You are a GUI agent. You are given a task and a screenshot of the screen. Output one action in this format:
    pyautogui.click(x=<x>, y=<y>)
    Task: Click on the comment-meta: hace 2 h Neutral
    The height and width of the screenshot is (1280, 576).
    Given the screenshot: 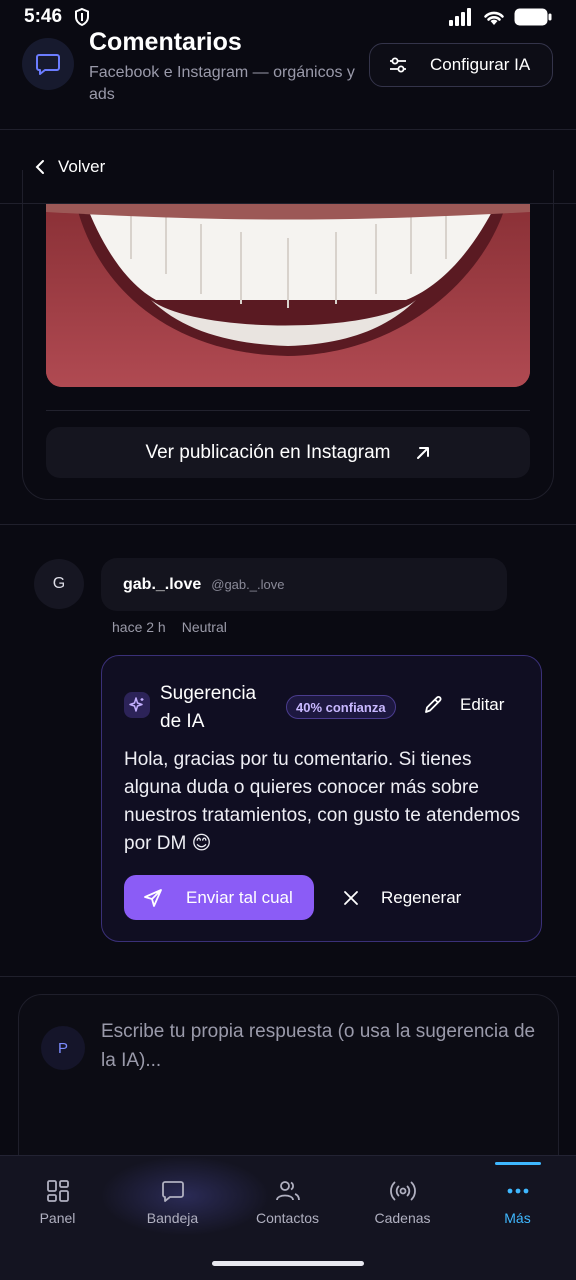 What is the action you would take?
    pyautogui.click(x=169, y=627)
    